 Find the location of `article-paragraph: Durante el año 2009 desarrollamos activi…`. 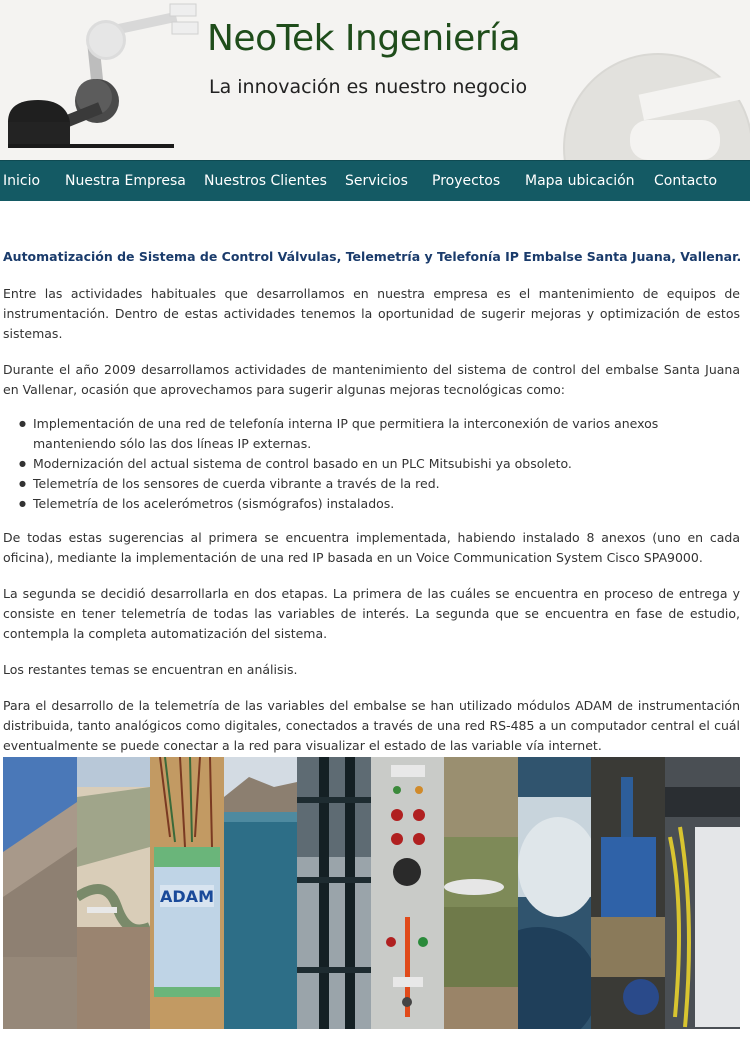

article-paragraph: Durante el año 2009 desarrollamos activi… is located at coordinates (371, 379).